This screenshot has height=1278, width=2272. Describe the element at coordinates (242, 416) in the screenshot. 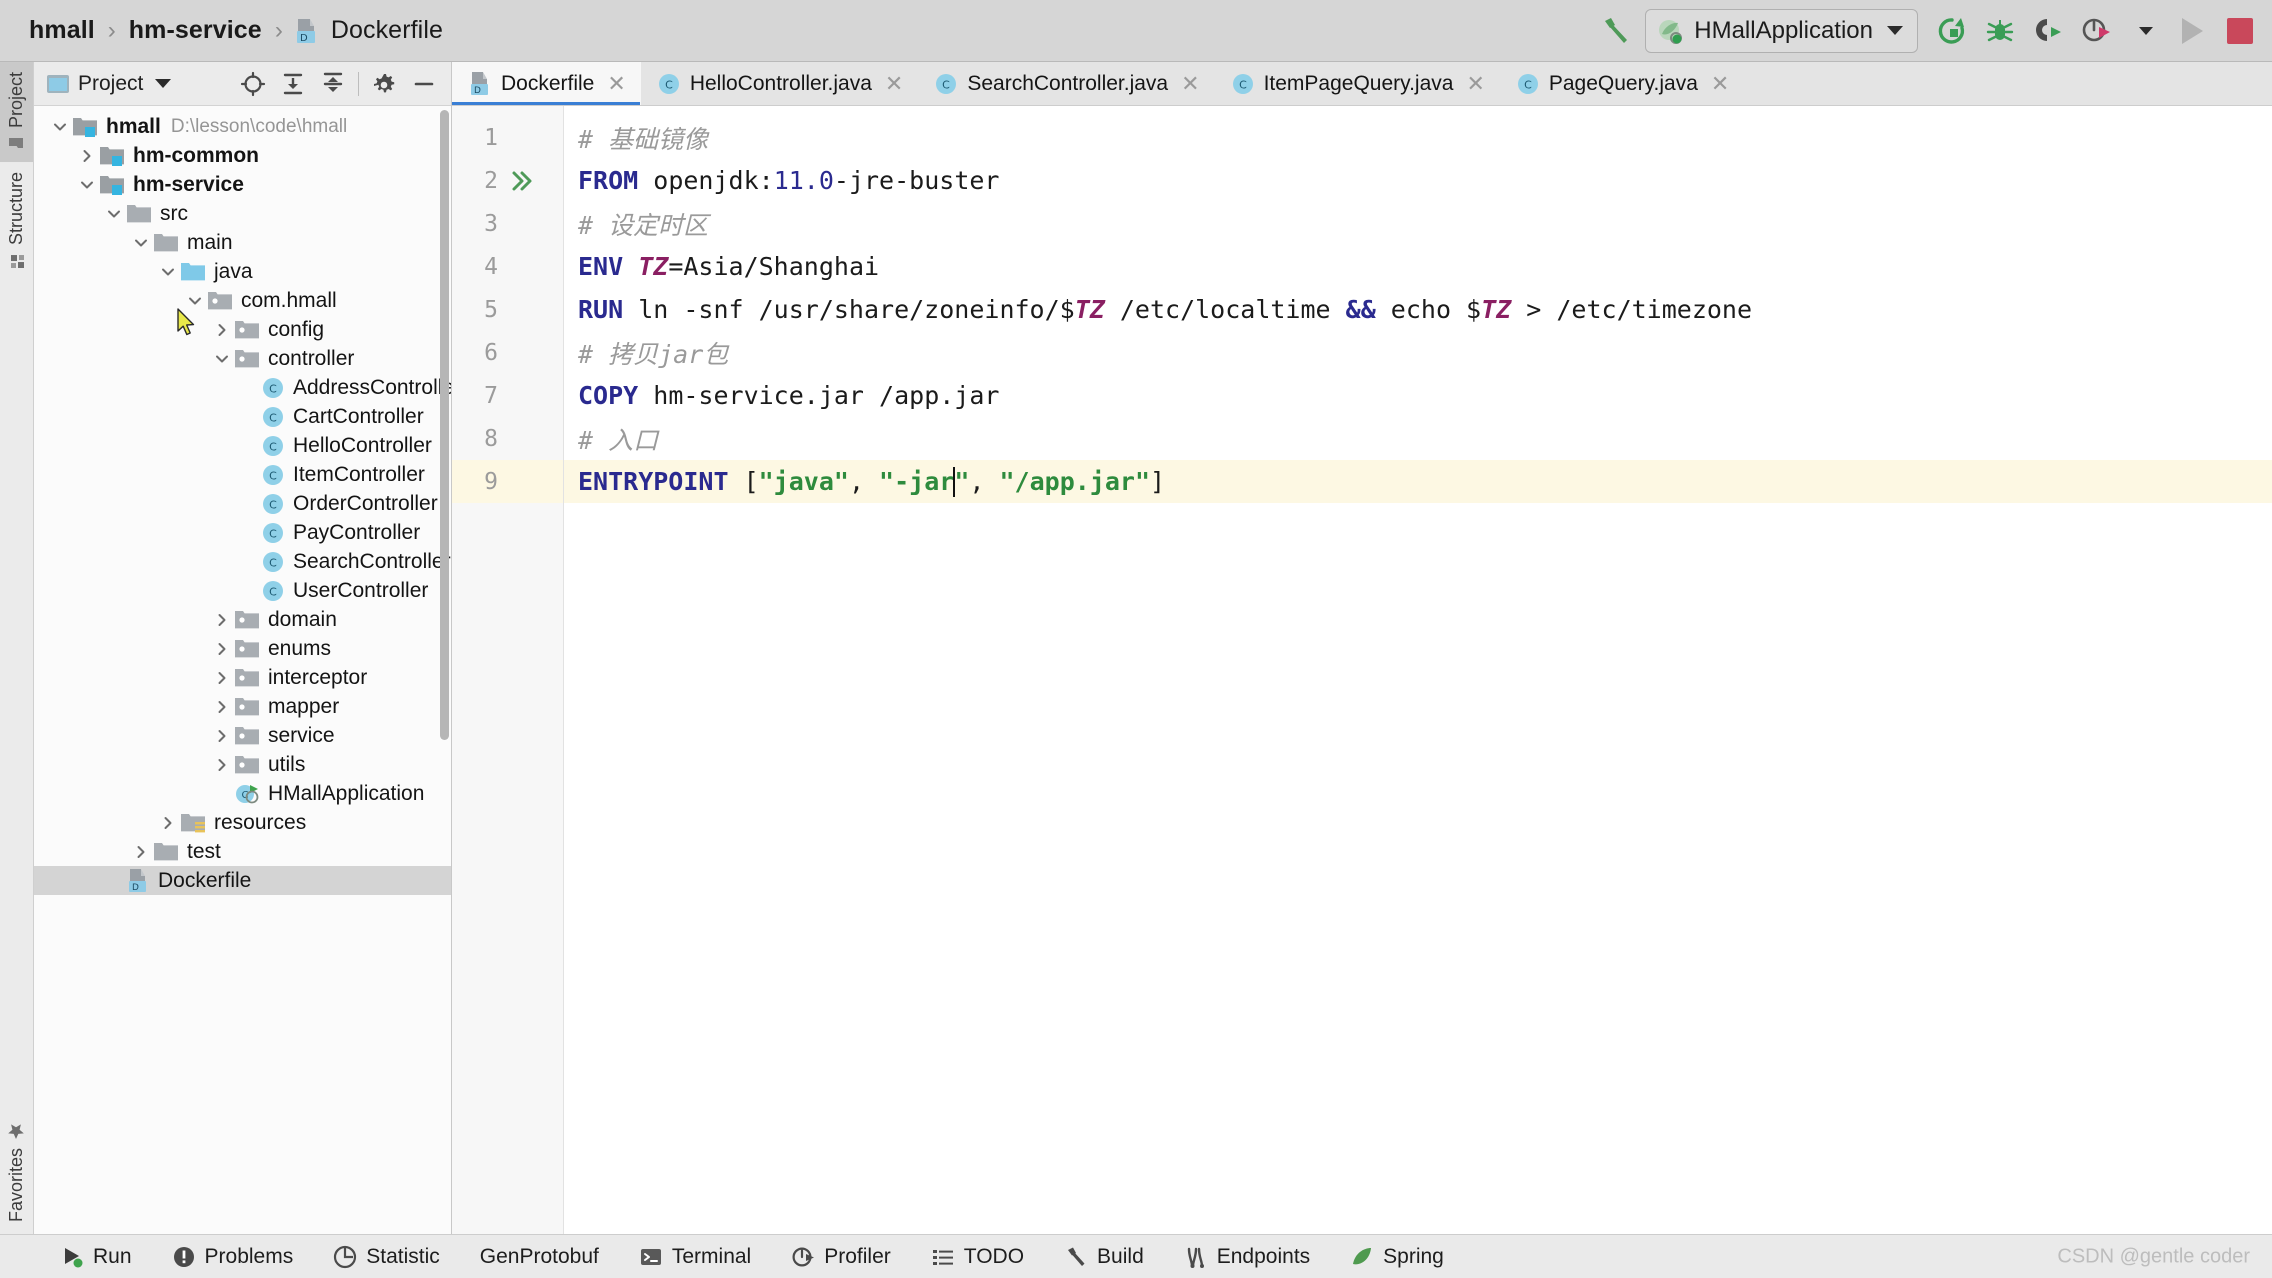

I see `tree-node: C CartController` at that location.